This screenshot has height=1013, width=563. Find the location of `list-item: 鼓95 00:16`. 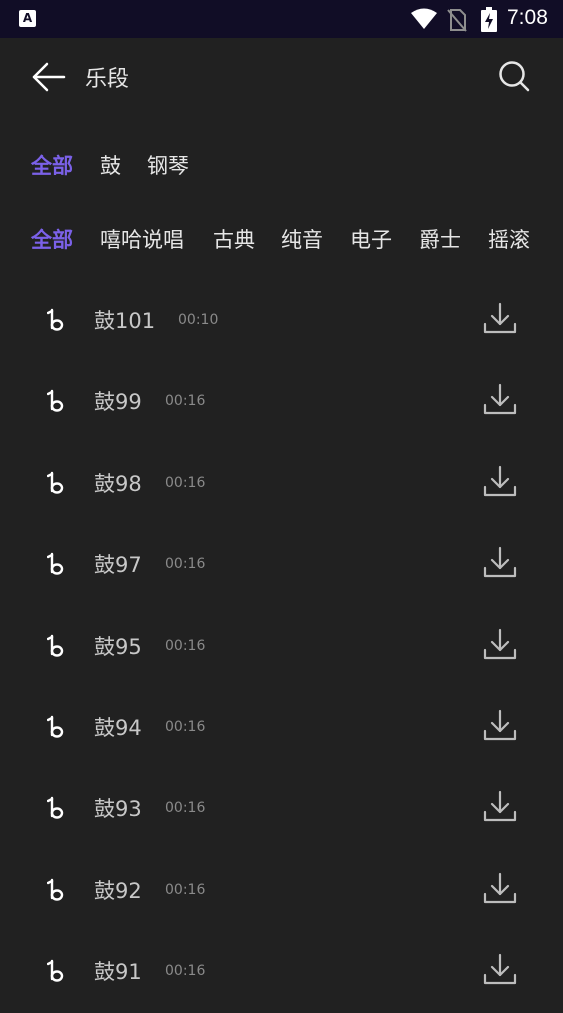

list-item: 鼓95 00:16 is located at coordinates (281, 646).